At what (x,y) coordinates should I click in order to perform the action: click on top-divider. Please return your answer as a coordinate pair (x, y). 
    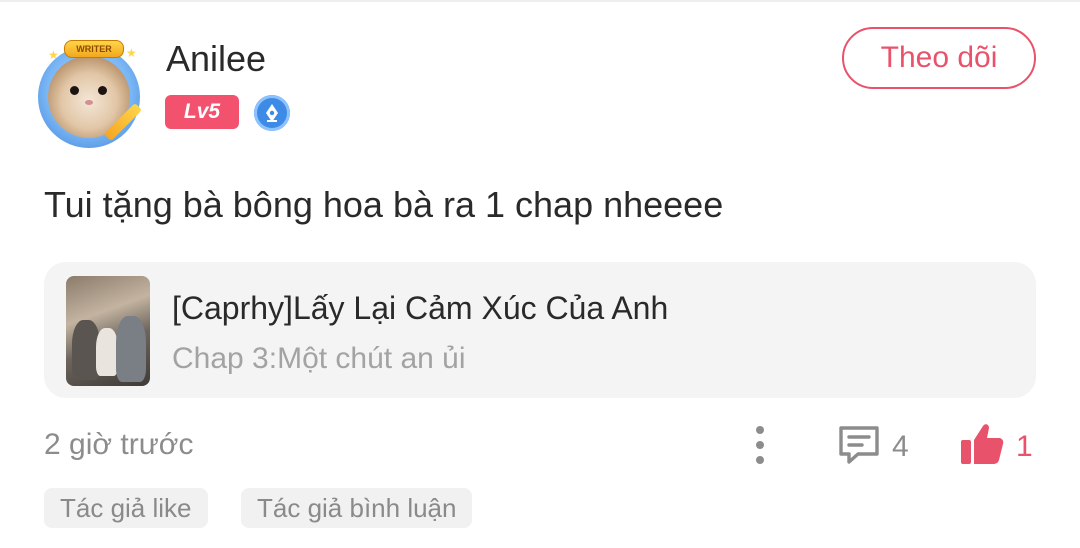
    Looking at the image, I should click on (540, 1).